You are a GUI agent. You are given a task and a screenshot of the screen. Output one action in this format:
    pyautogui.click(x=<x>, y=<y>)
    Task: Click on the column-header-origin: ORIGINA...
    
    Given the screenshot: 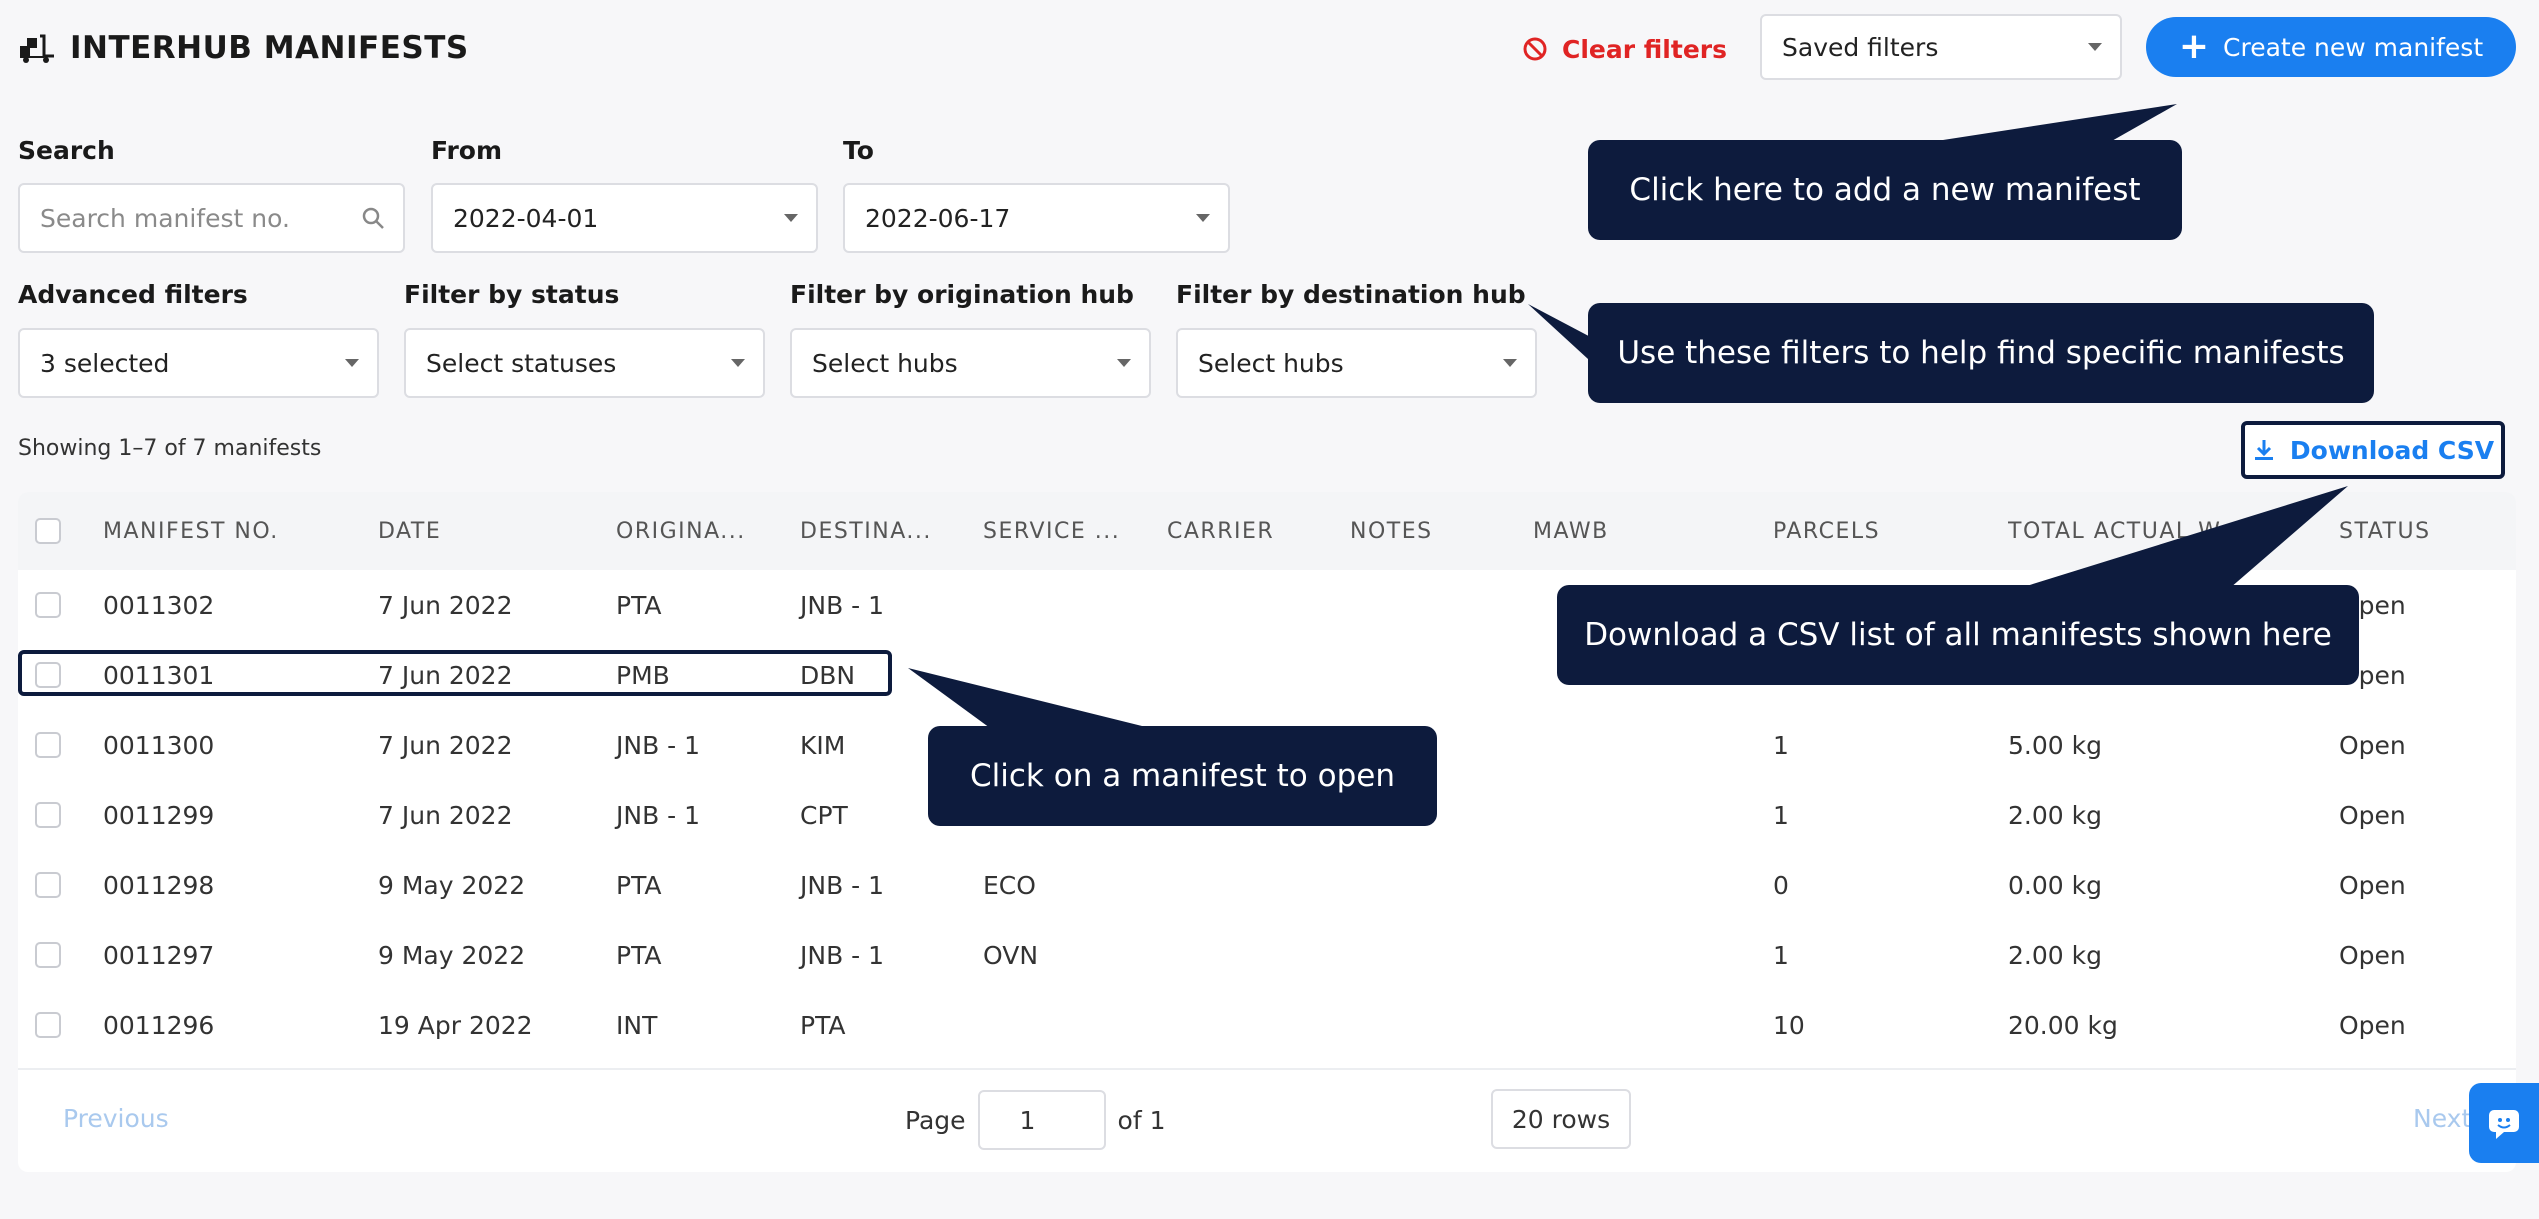 What is the action you would take?
    pyautogui.click(x=696, y=531)
    